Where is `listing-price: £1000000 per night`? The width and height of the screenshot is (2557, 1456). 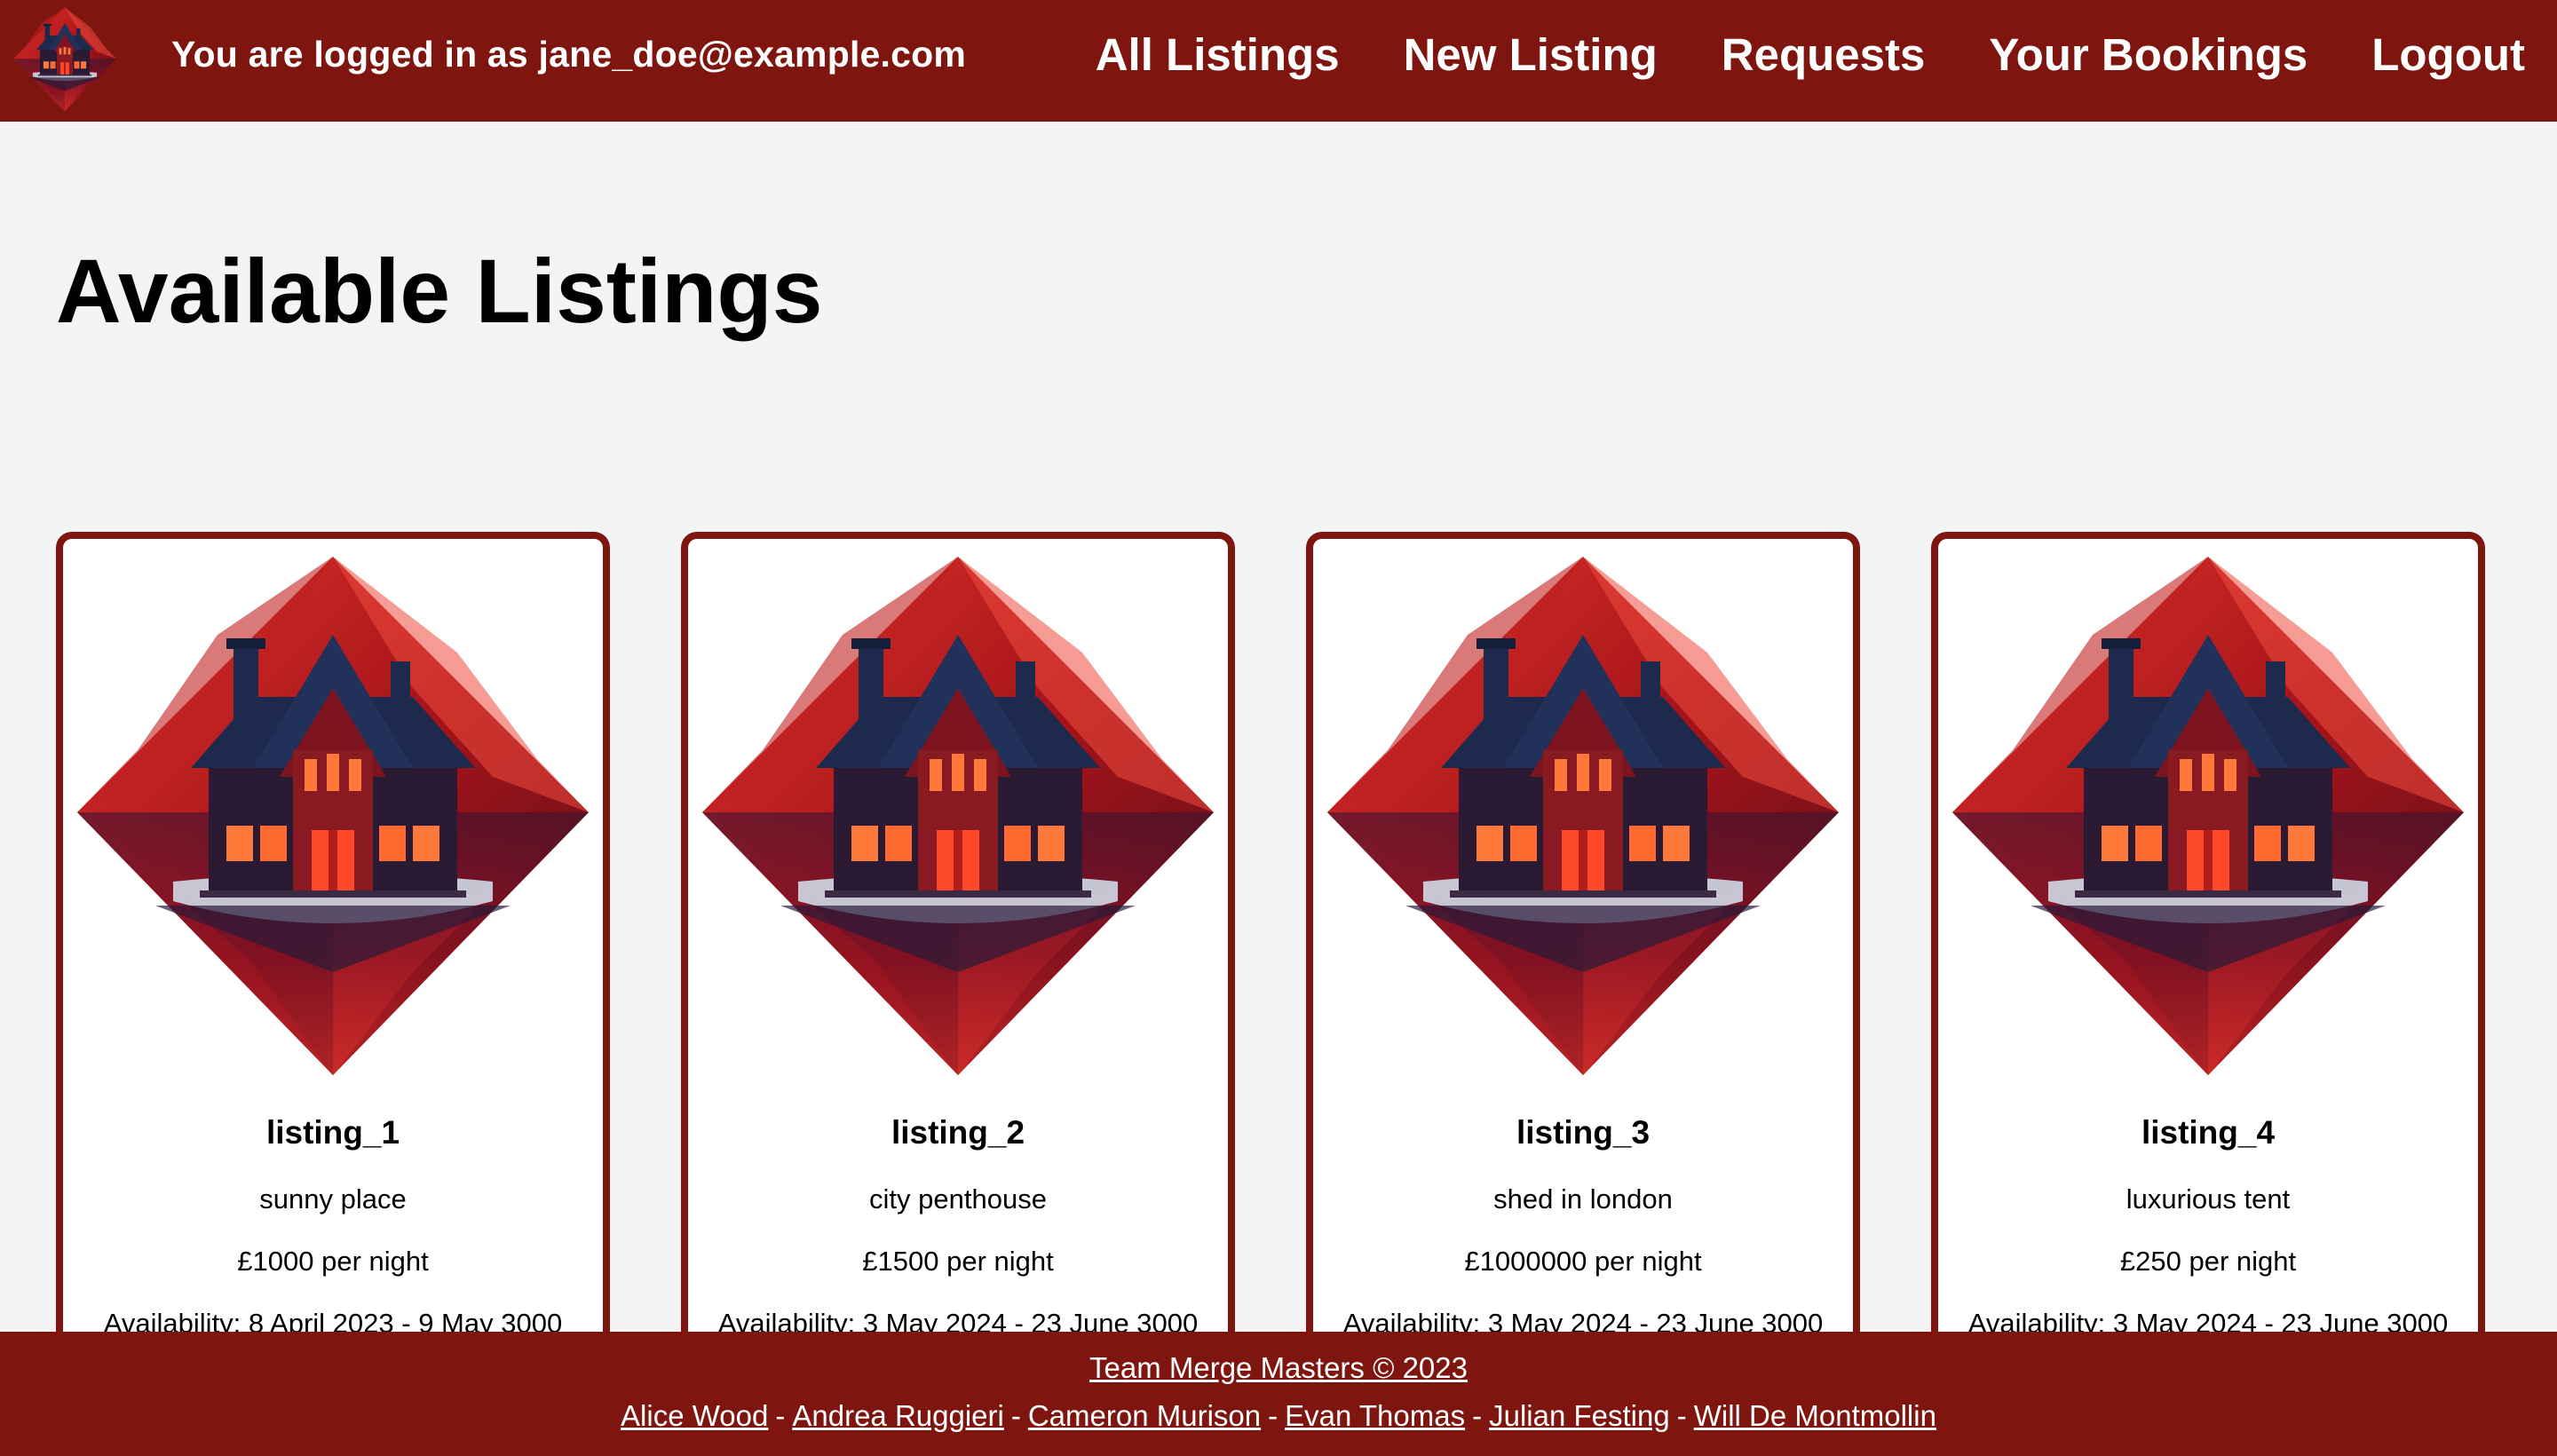
listing-price: £1000000 per night is located at coordinates (1583, 1261).